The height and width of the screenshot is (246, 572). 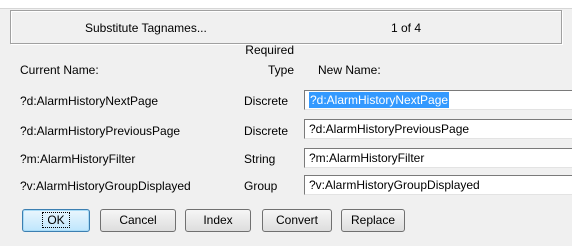 What do you see at coordinates (260, 159) in the screenshot?
I see `required-type-3: String` at bounding box center [260, 159].